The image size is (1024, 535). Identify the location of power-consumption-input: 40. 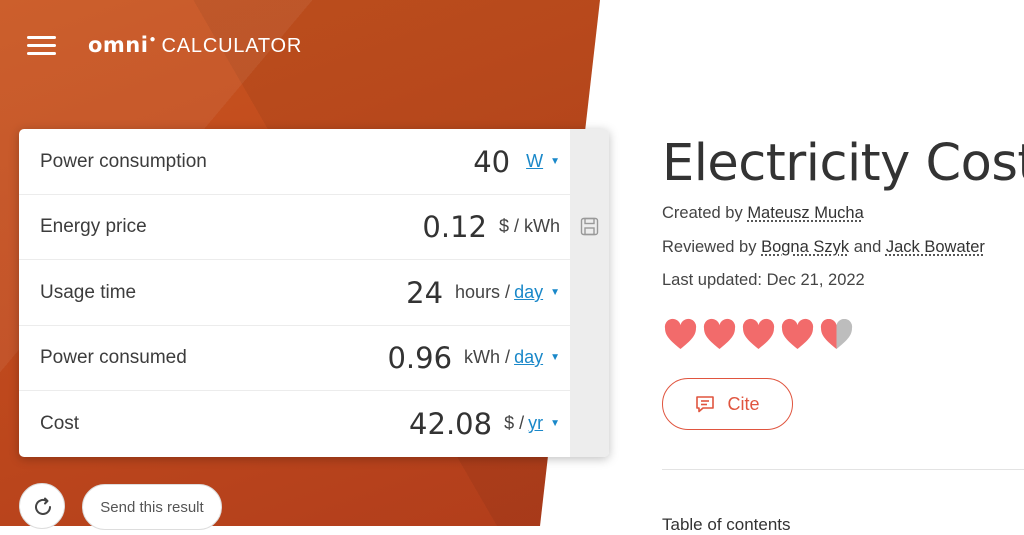
(491, 162).